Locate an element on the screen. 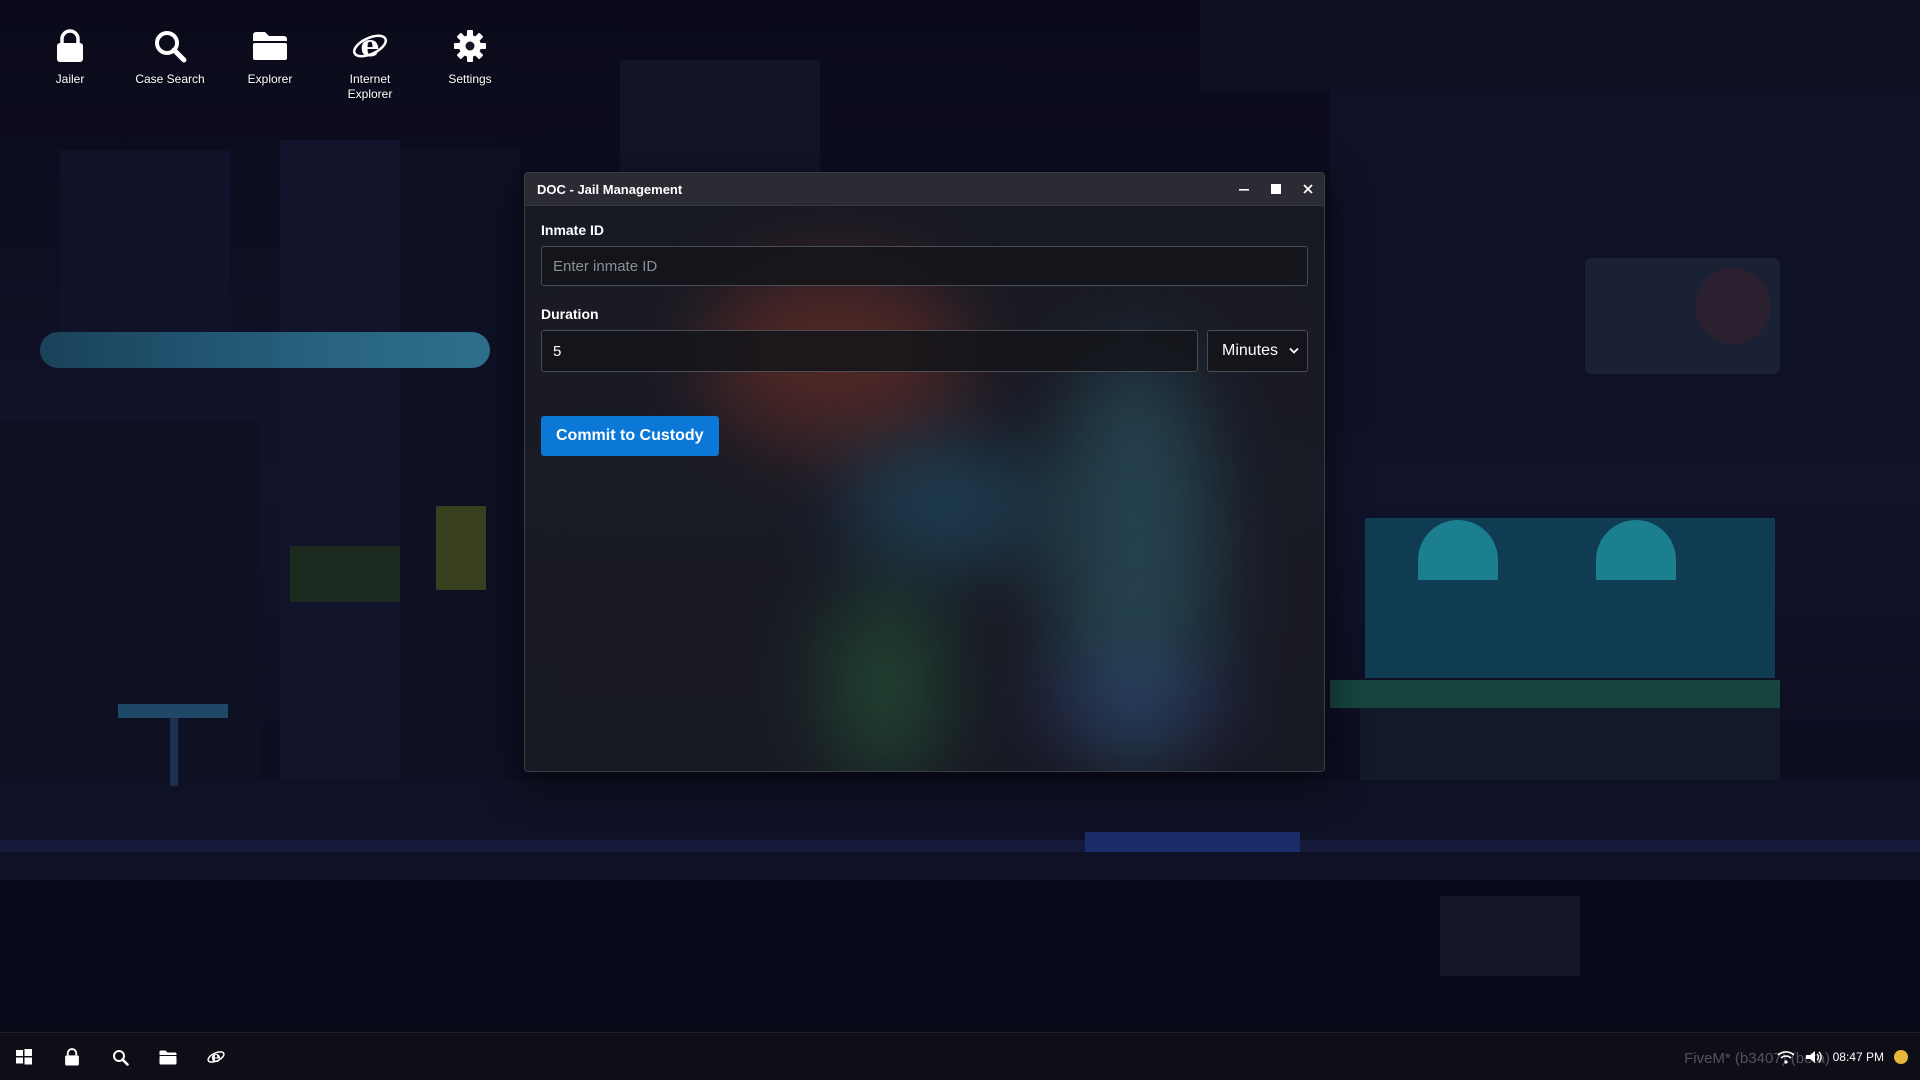 This screenshot has height=1080, width=1920. clock: 08:47 PM is located at coordinates (1858, 1057).